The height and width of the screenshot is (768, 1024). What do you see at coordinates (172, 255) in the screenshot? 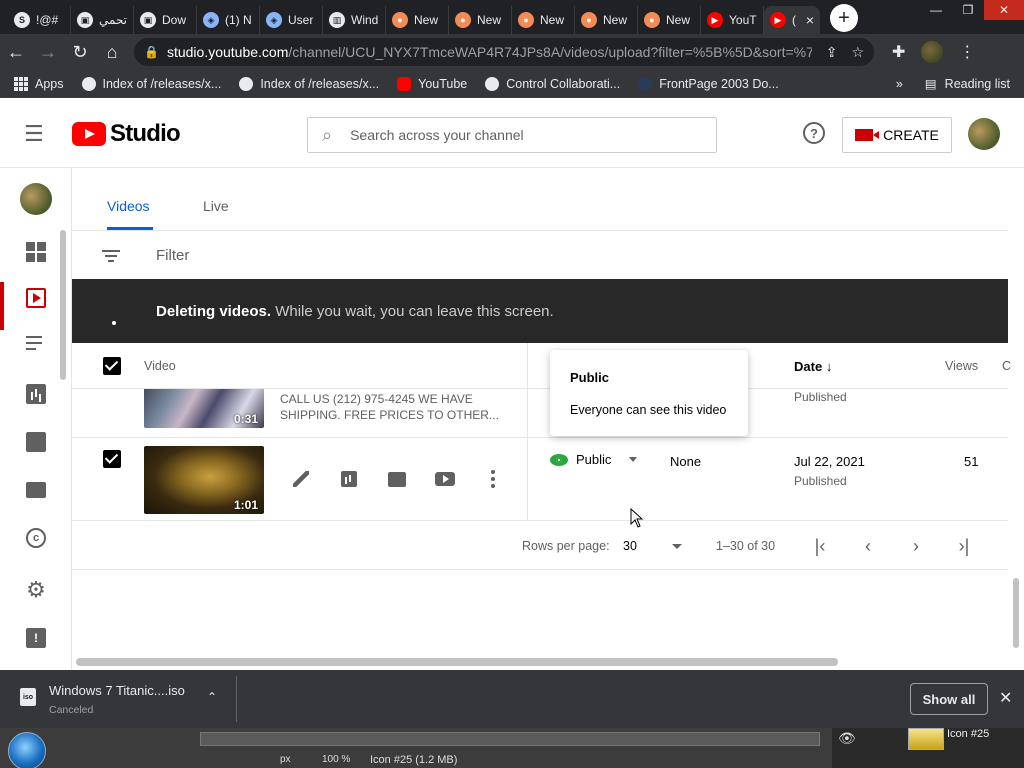
I see `filter-label: Filter` at bounding box center [172, 255].